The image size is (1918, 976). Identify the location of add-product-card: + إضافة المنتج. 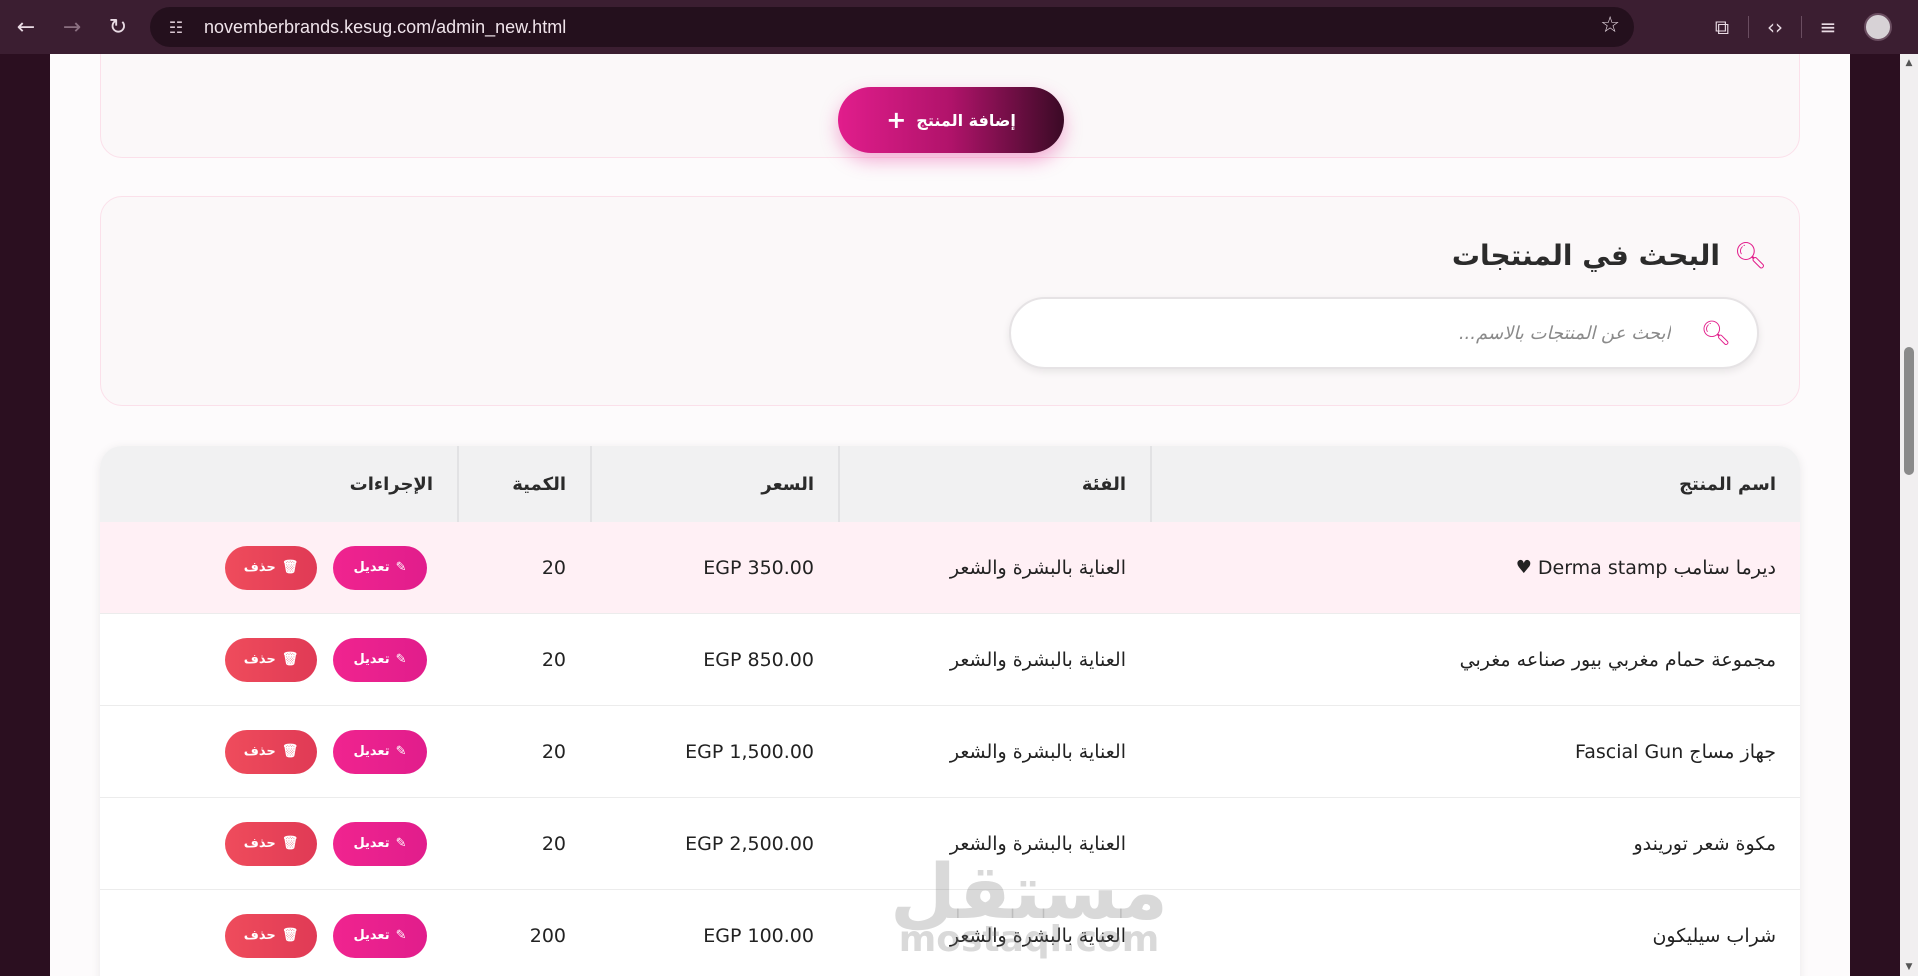
(950, 106).